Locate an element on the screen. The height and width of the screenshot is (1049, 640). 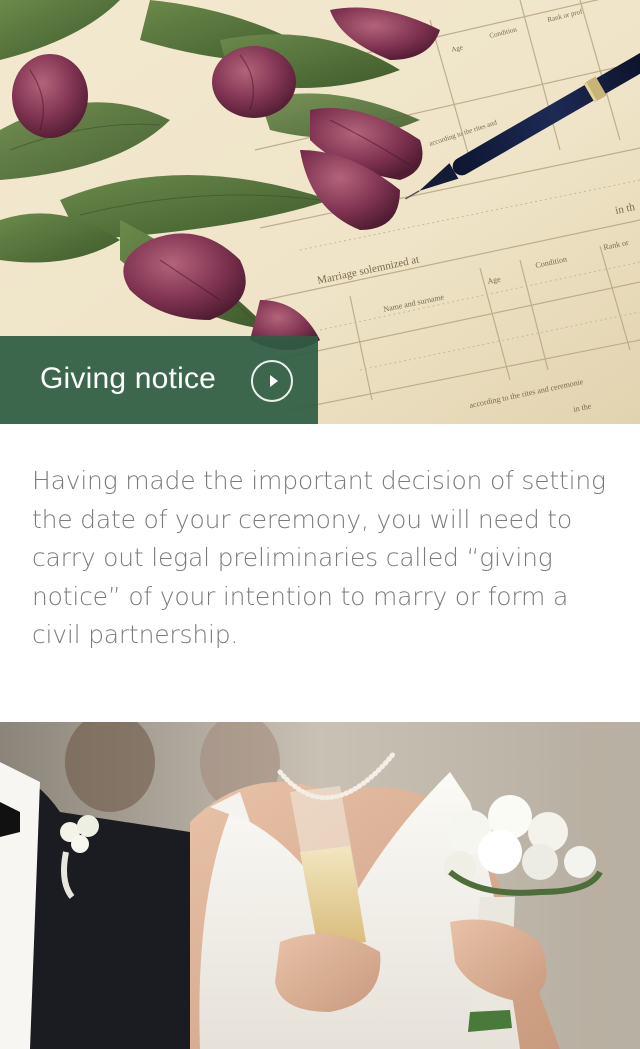
banner-title: Giving notice is located at coordinates (128, 378).